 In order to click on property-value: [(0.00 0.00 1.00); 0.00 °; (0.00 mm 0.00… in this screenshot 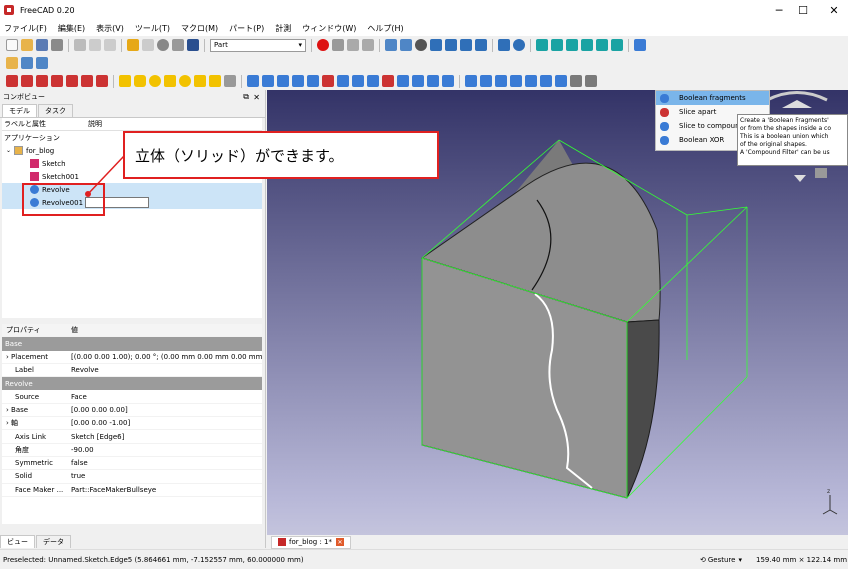, I will do `click(165, 357)`.